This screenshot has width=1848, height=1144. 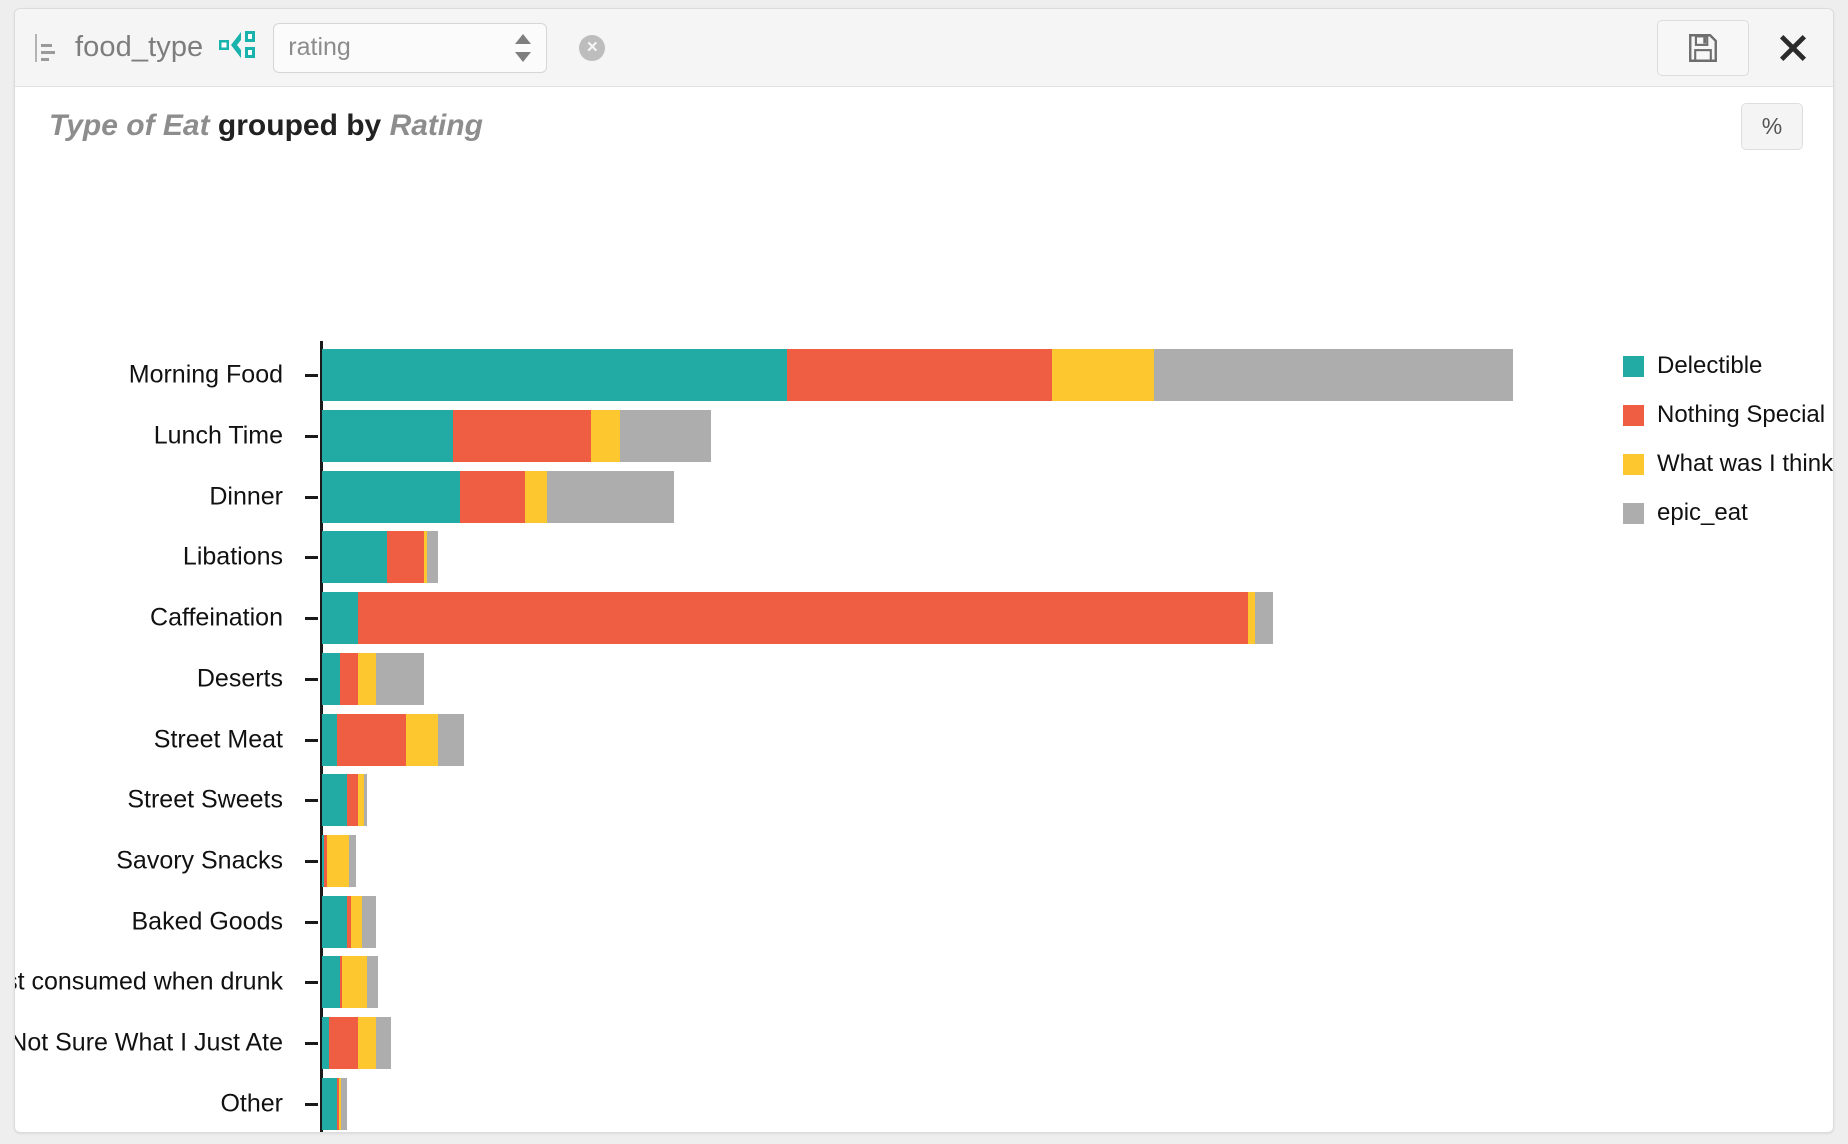 I want to click on toolbar-left-group: food_type rating ×, so click(x=319, y=47).